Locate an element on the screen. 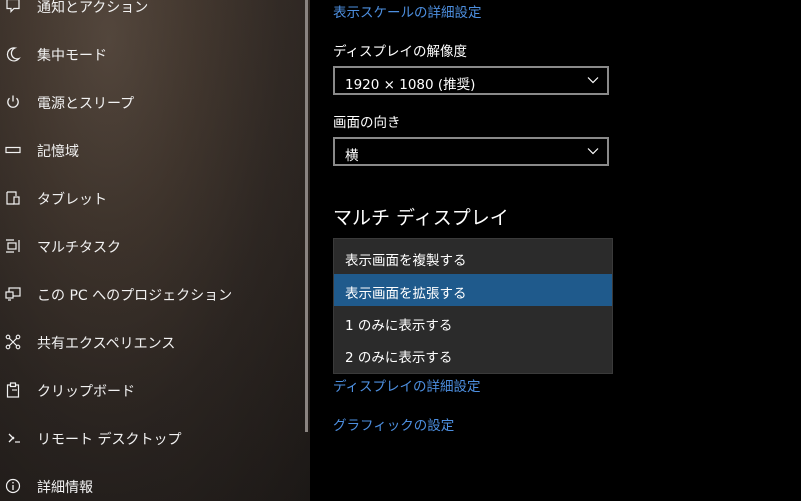  multi-display-option-duplicate: 表示画面を複製する is located at coordinates (473, 257).